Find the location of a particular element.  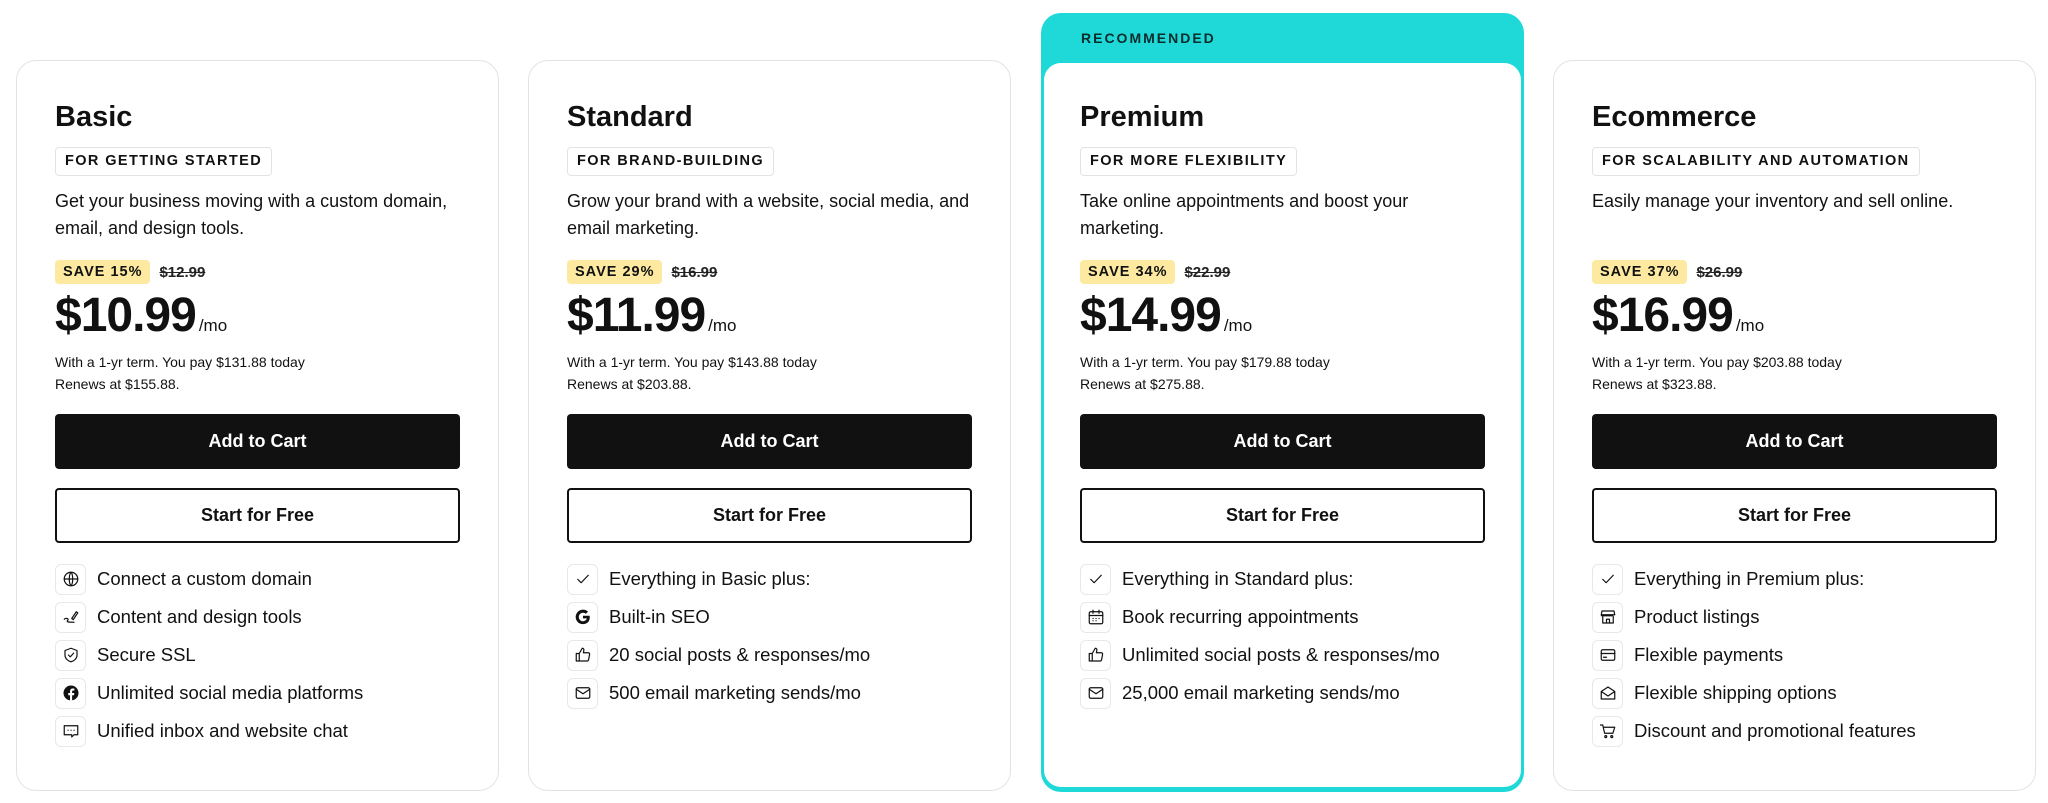

save-badge: SAVE 34% is located at coordinates (1128, 272).